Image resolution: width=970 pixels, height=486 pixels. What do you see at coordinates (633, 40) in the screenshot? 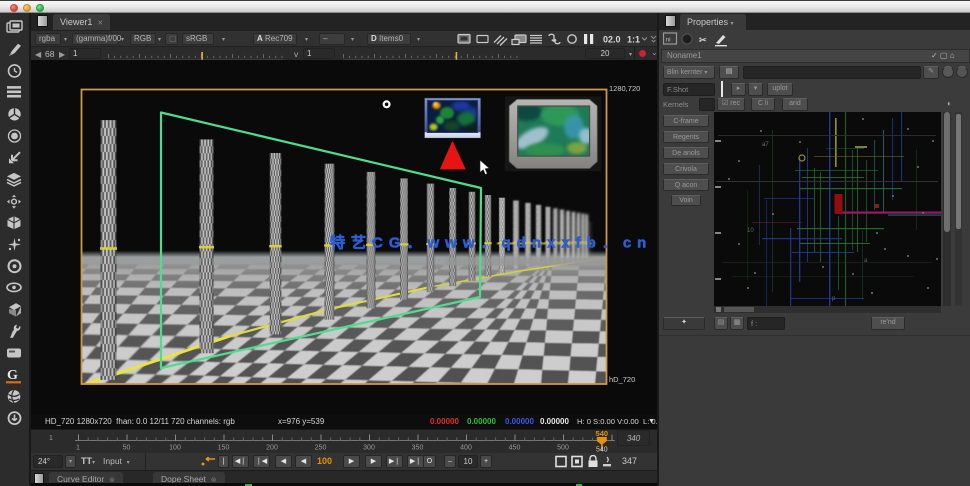
I see `svg-text: 1:1` at bounding box center [633, 40].